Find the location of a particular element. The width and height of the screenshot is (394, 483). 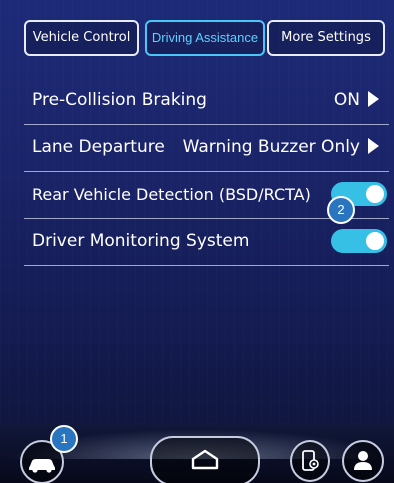

user-button is located at coordinates (363, 461).